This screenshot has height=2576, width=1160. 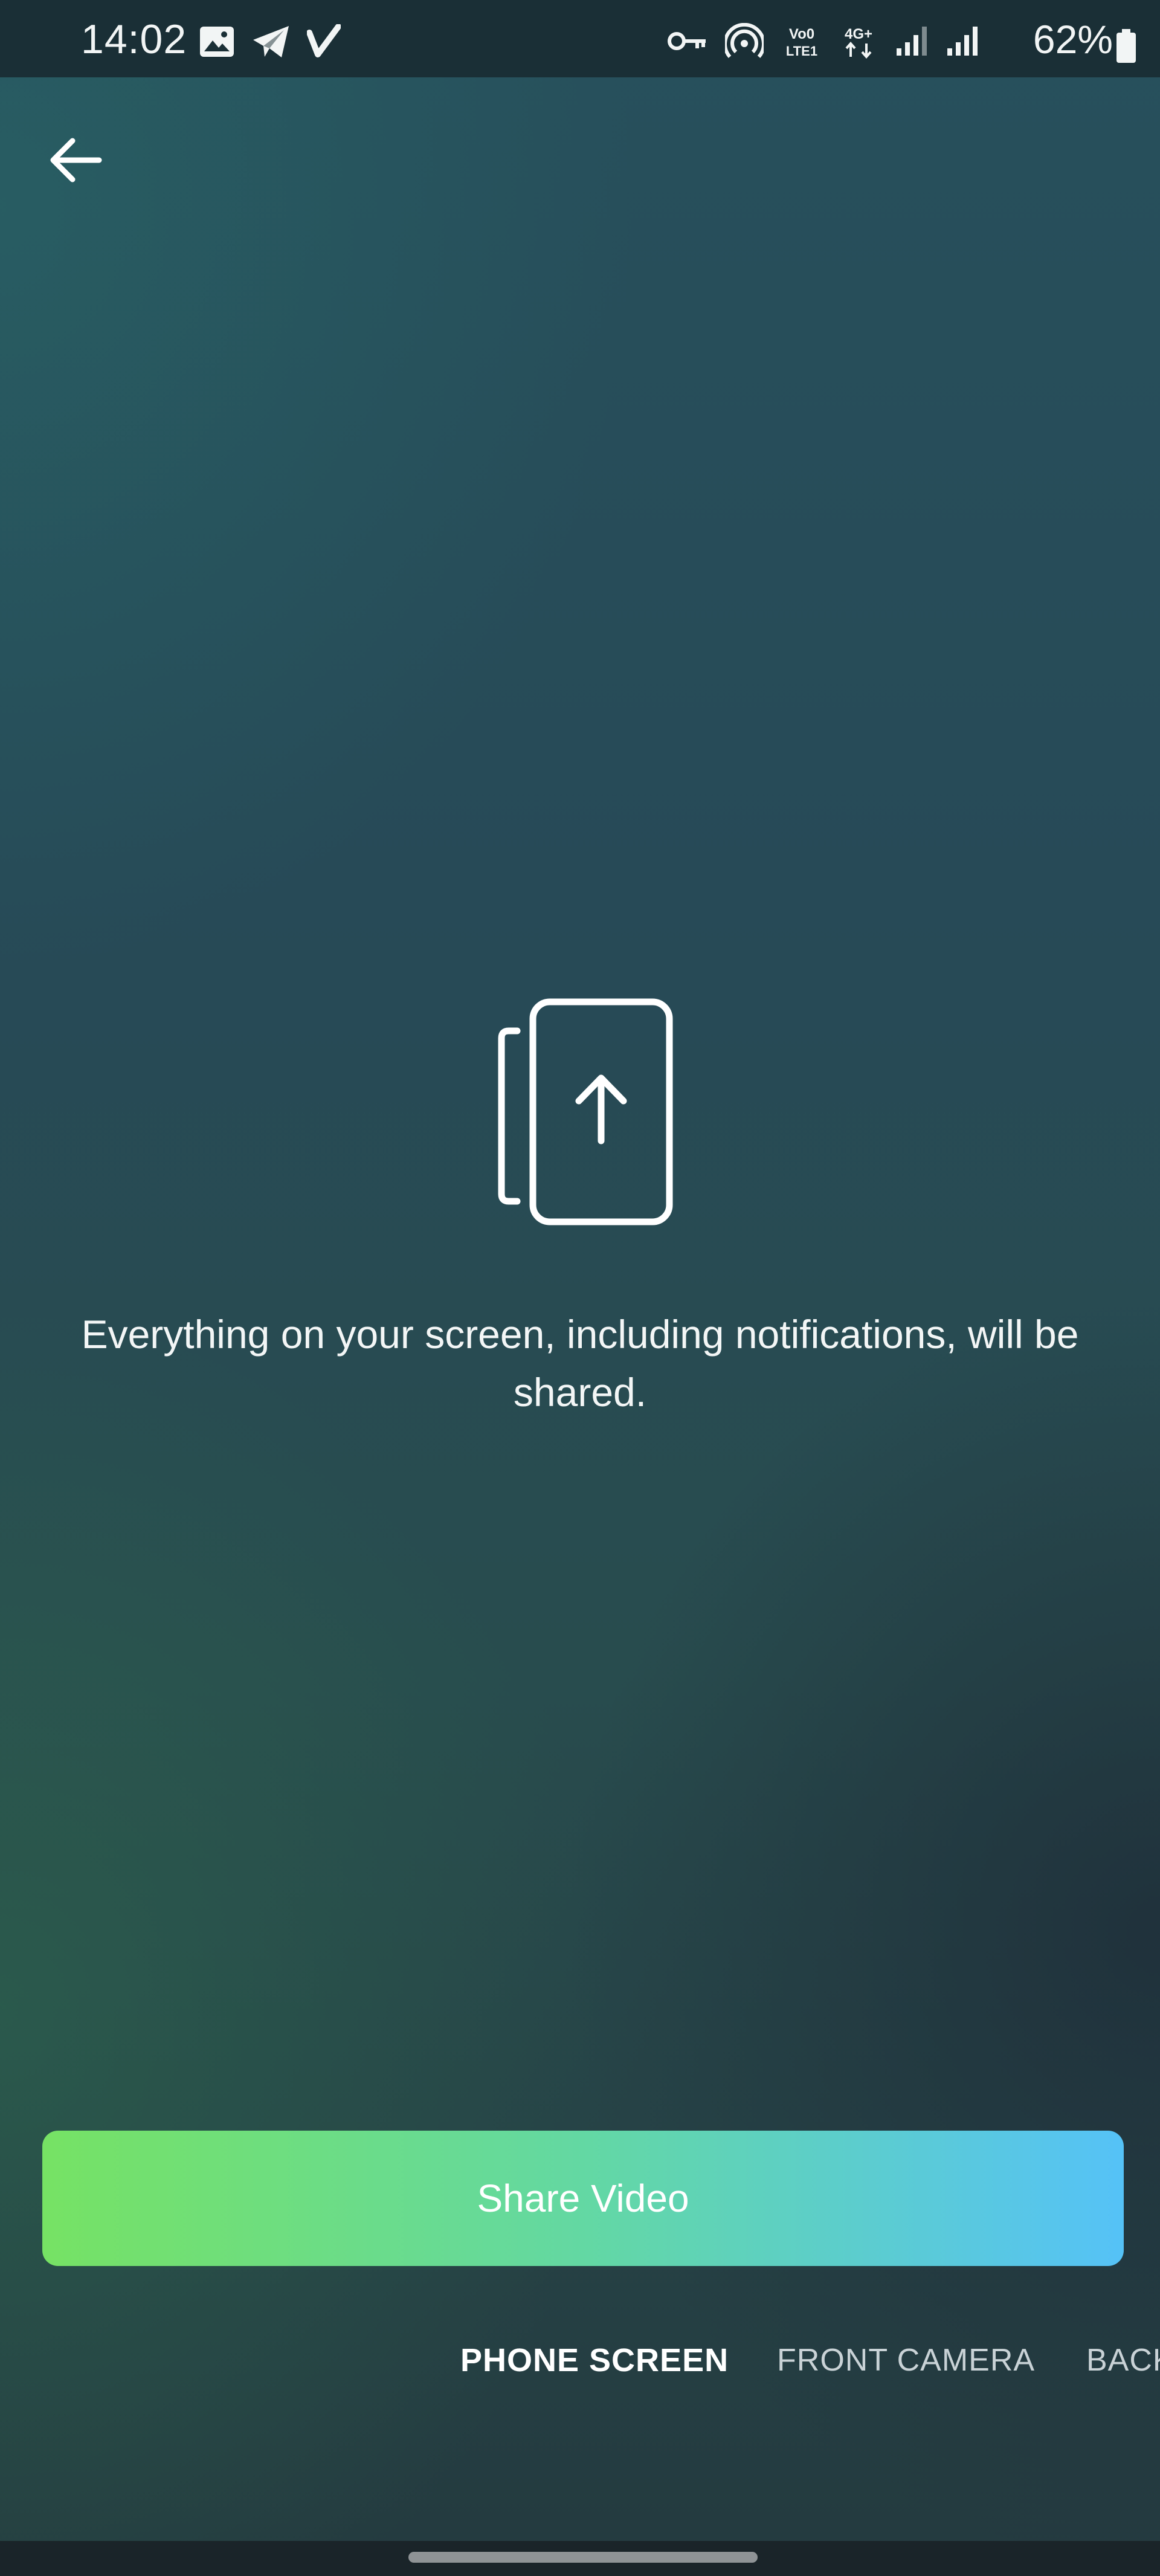 What do you see at coordinates (1126, 47) in the screenshot?
I see `battery-icon` at bounding box center [1126, 47].